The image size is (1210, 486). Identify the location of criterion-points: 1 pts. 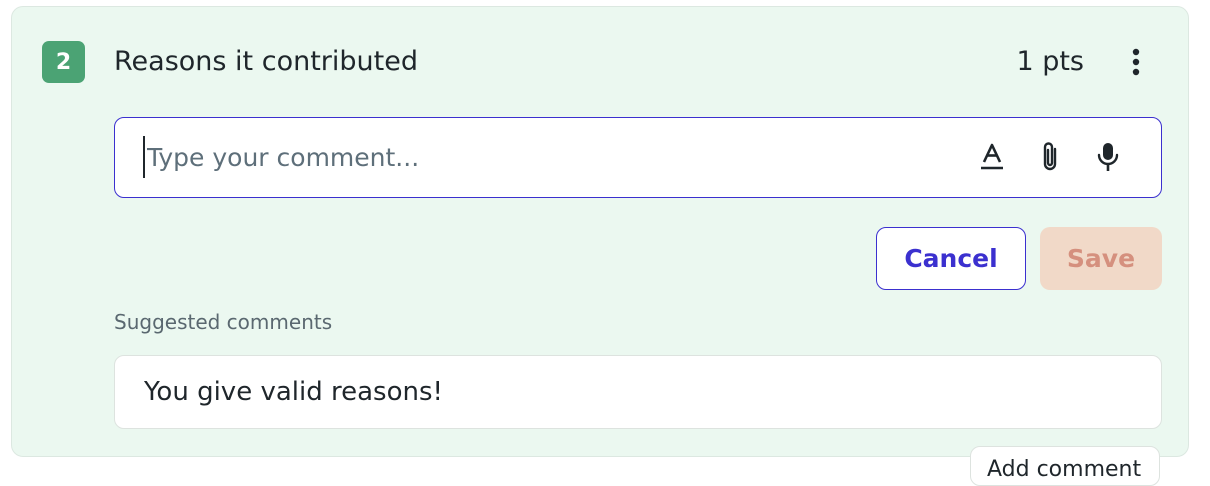
(1050, 61).